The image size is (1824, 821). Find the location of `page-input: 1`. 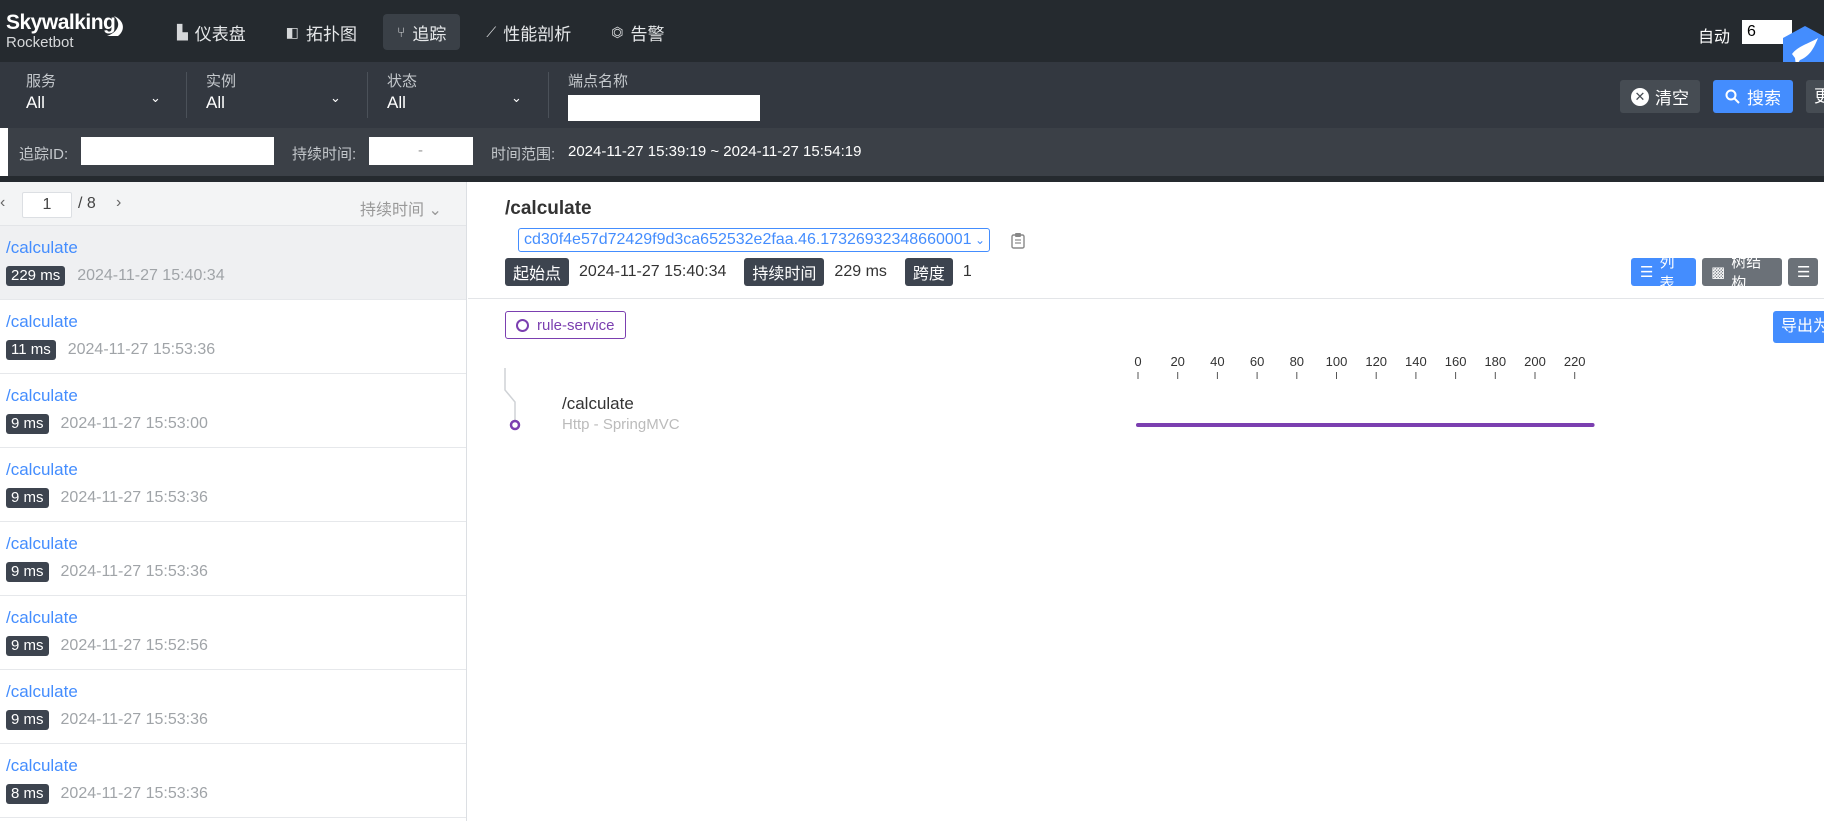

page-input: 1 is located at coordinates (47, 205).